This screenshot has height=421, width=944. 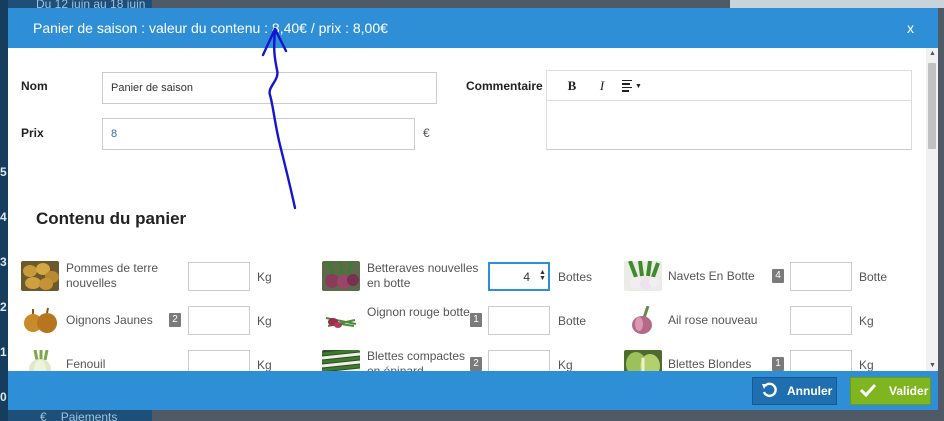 I want to click on product-name: Blettes compactes en épinard, so click(x=416, y=360).